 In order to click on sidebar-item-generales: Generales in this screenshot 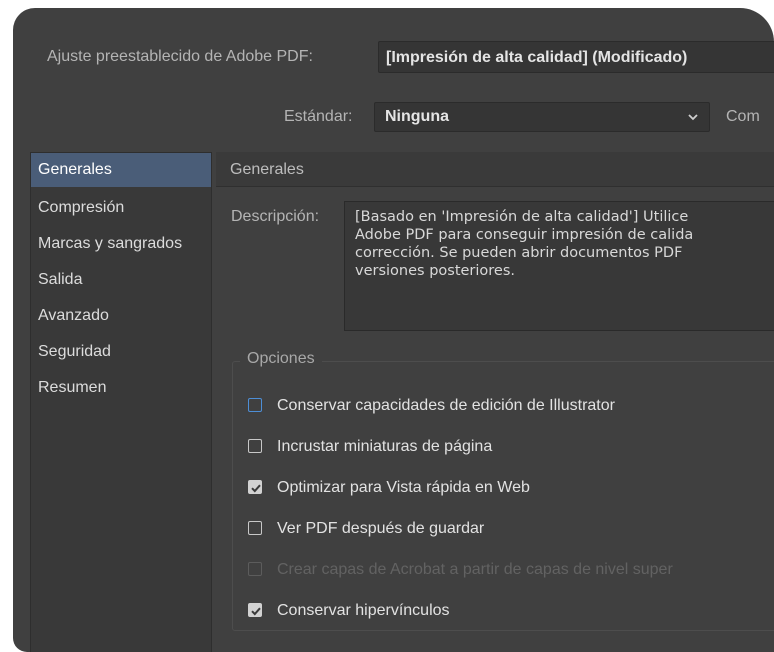, I will do `click(121, 170)`.